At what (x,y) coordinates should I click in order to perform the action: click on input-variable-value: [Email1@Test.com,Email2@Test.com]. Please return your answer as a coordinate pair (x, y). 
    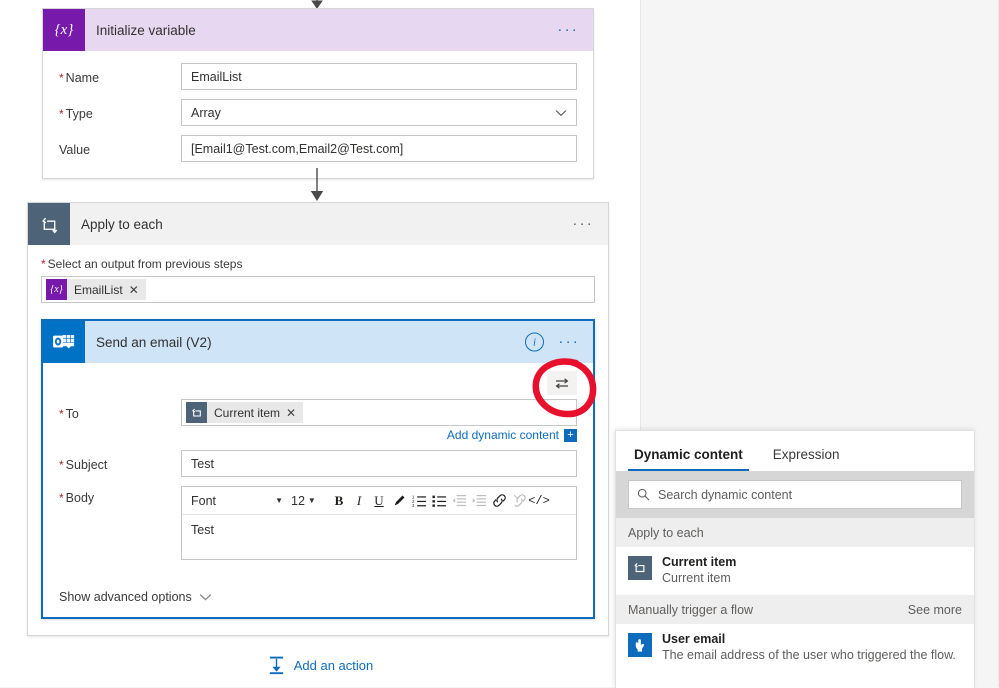
    Looking at the image, I should click on (379, 148).